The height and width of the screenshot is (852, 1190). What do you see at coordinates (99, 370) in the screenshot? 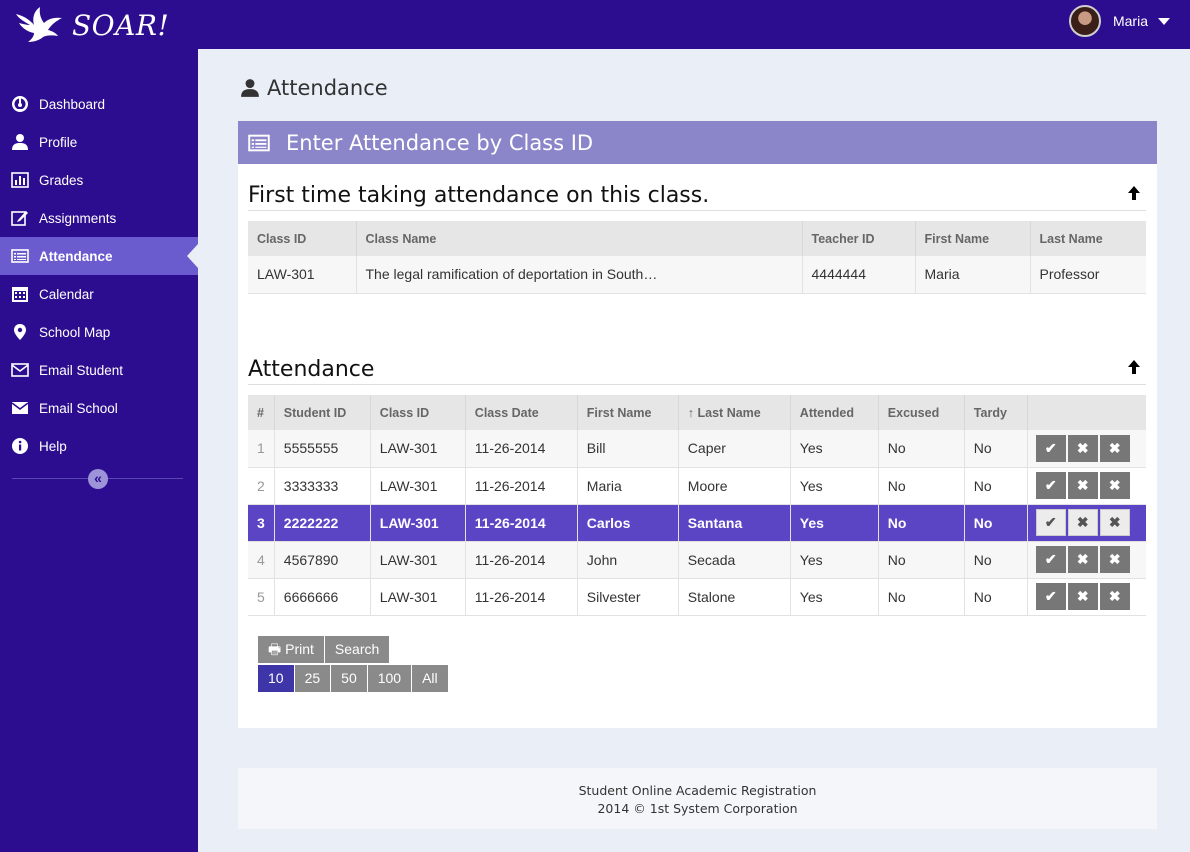
I see `sidebar-item-email-student: Email Student` at bounding box center [99, 370].